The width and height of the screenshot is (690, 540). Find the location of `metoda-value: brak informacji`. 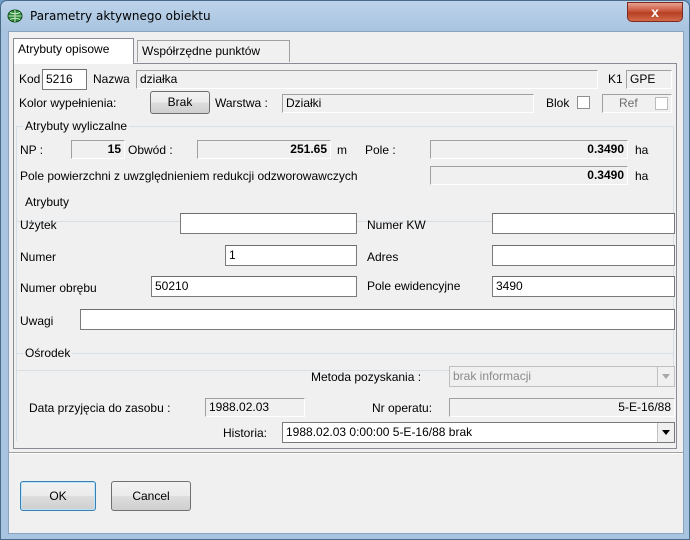

metoda-value: brak informacji is located at coordinates (492, 376).